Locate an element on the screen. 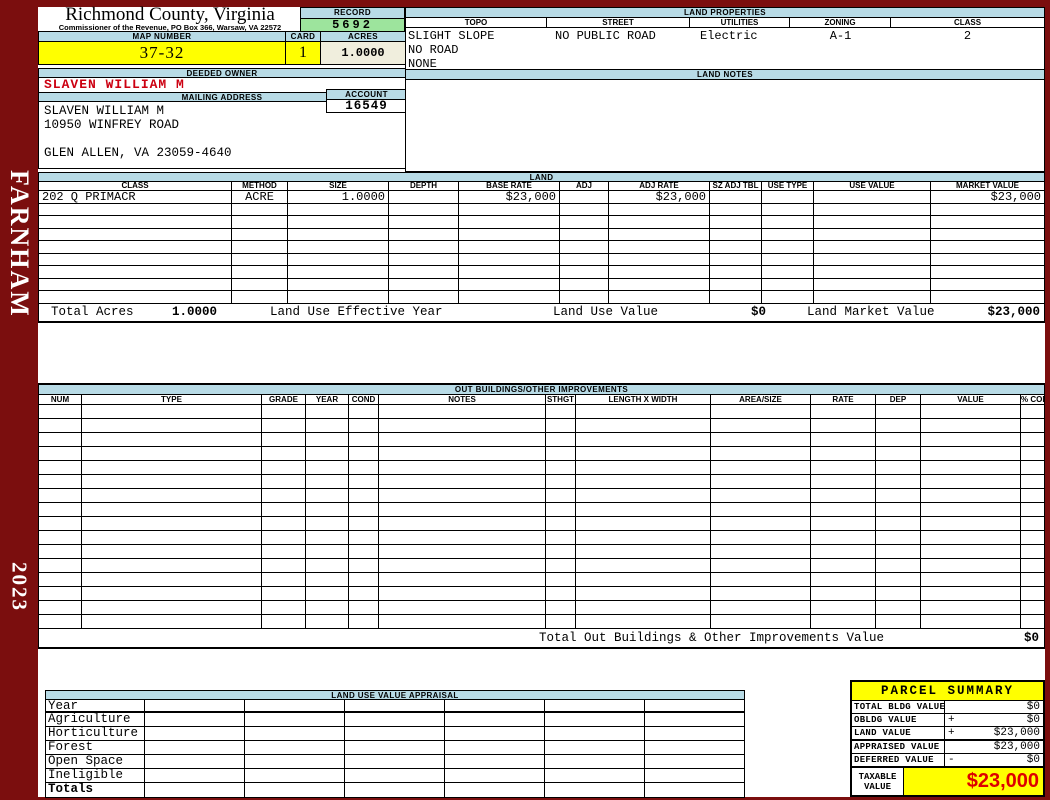  outbuilding-col-header: RATE is located at coordinates (843, 400).